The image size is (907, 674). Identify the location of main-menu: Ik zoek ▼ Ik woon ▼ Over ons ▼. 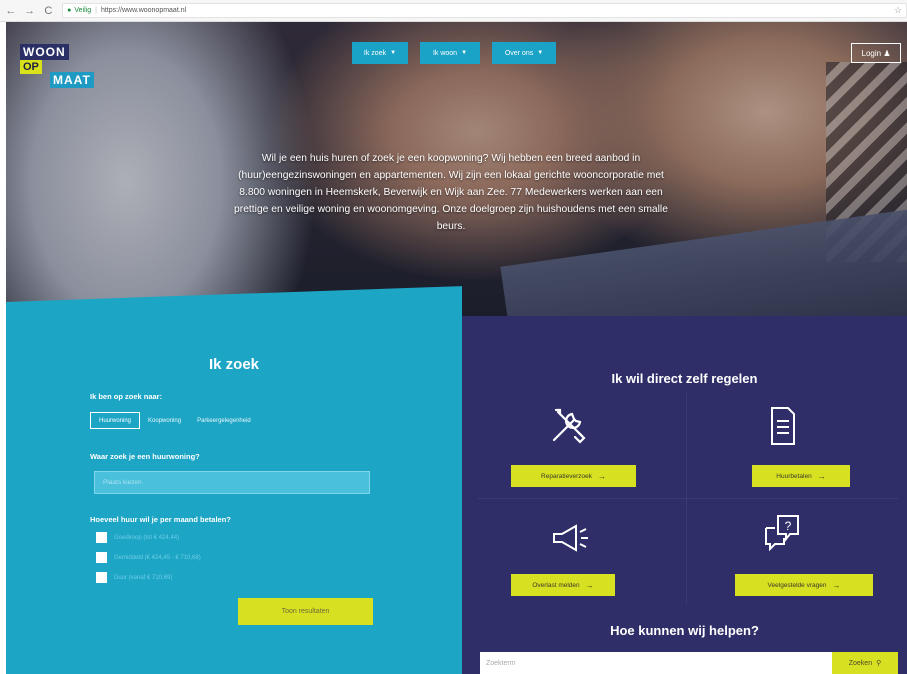
(454, 53).